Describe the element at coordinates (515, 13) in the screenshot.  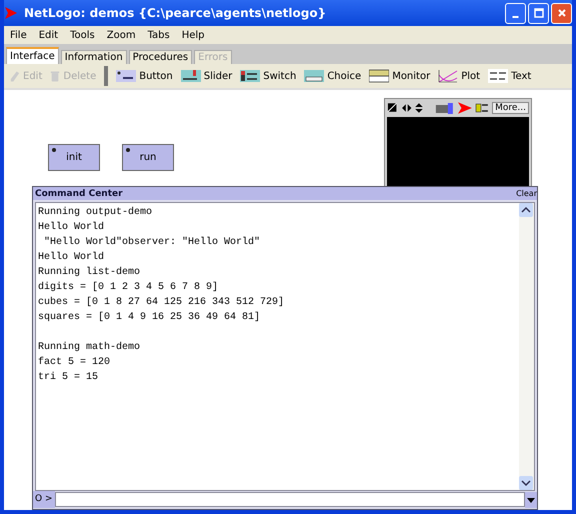
I see `minimize-button` at that location.